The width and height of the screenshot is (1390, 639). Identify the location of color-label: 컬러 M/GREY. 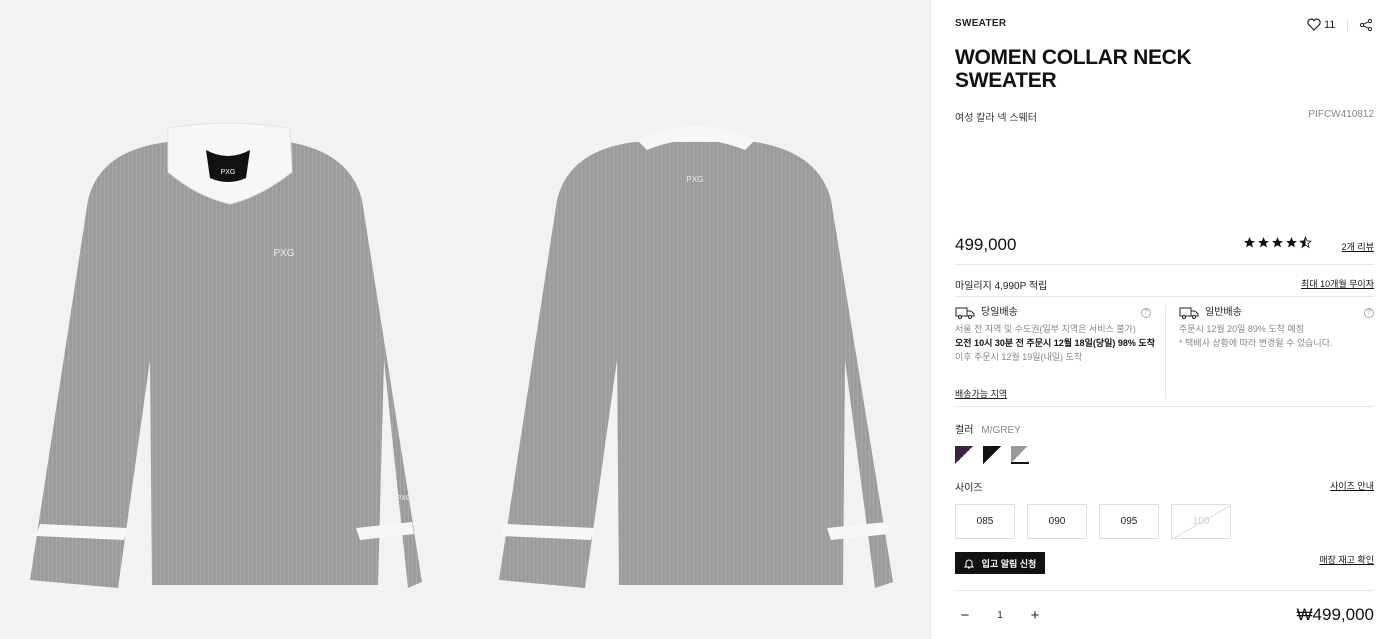
(988, 428).